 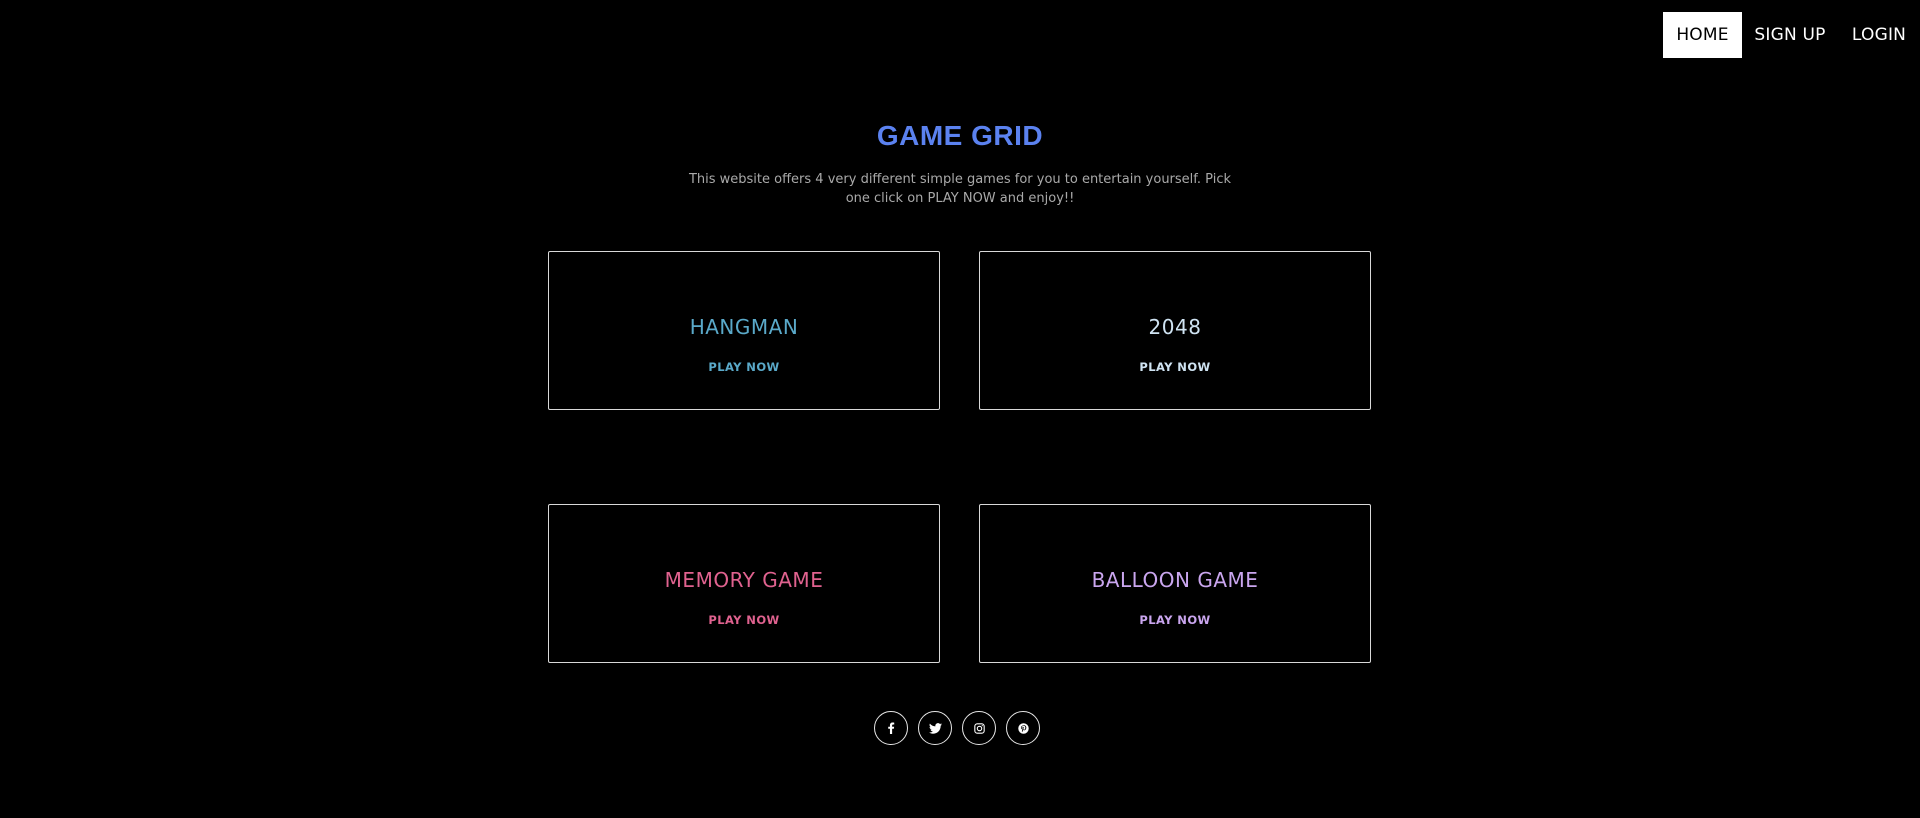 I want to click on instagram-icon, so click(x=979, y=728).